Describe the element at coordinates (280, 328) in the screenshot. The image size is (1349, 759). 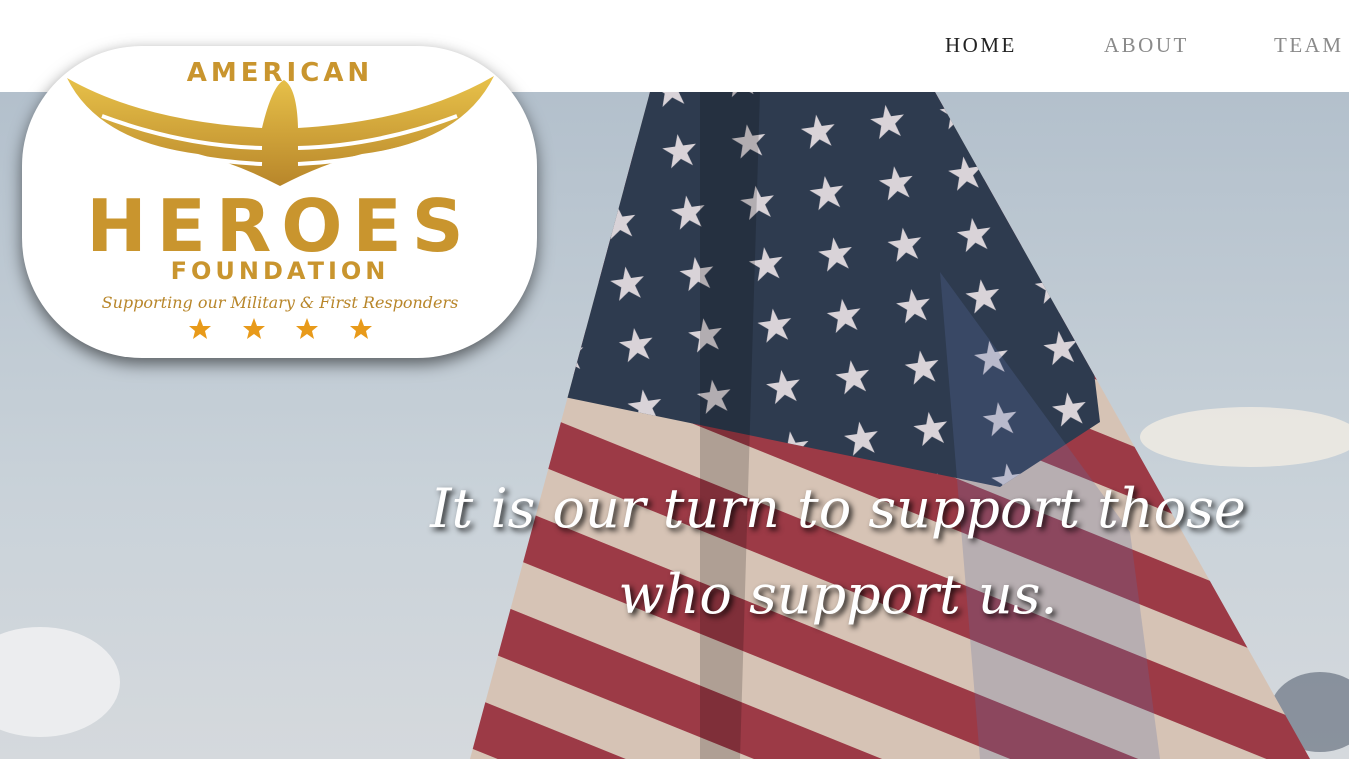
I see `logo-stars-icon` at that location.